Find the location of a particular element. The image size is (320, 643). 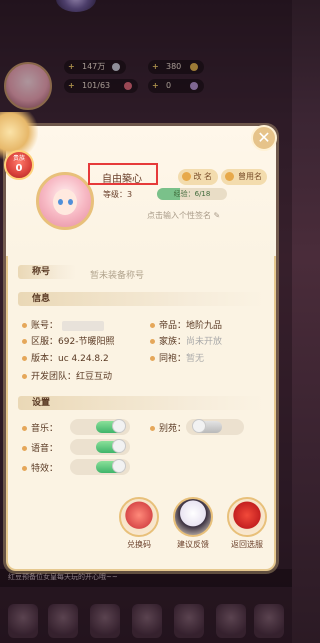

redeem-code-button: 兑换码 is located at coordinates (139, 526).